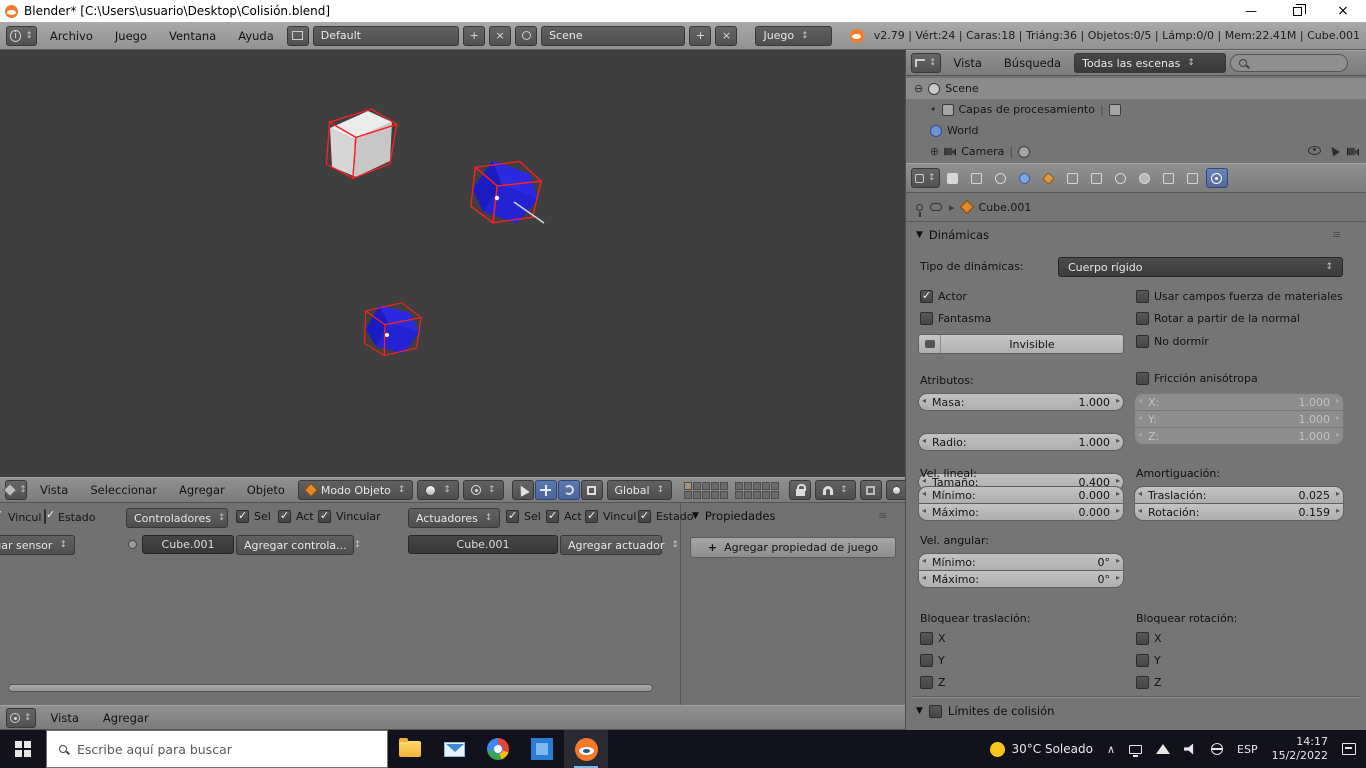 The image size is (1366, 768). Describe the element at coordinates (349, 516) in the screenshot. I see `controllers-vincular: Vincular` at that location.